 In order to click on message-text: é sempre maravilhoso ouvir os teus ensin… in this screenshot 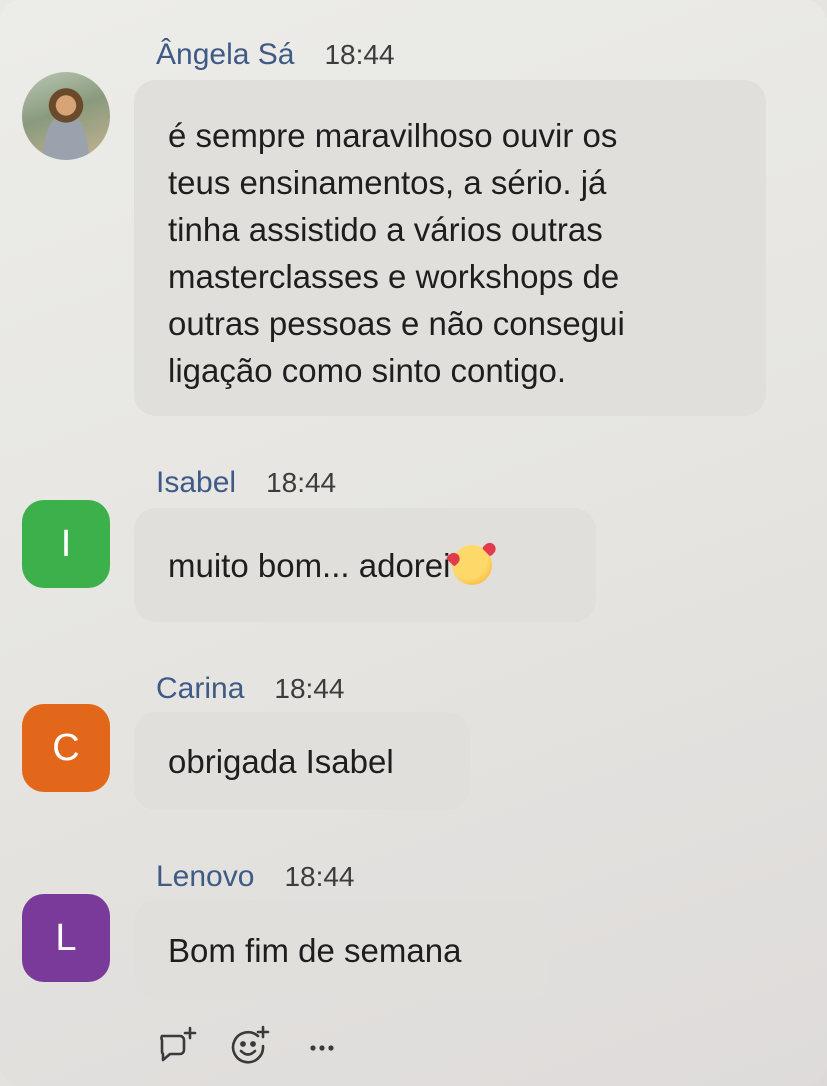, I will do `click(396, 253)`.